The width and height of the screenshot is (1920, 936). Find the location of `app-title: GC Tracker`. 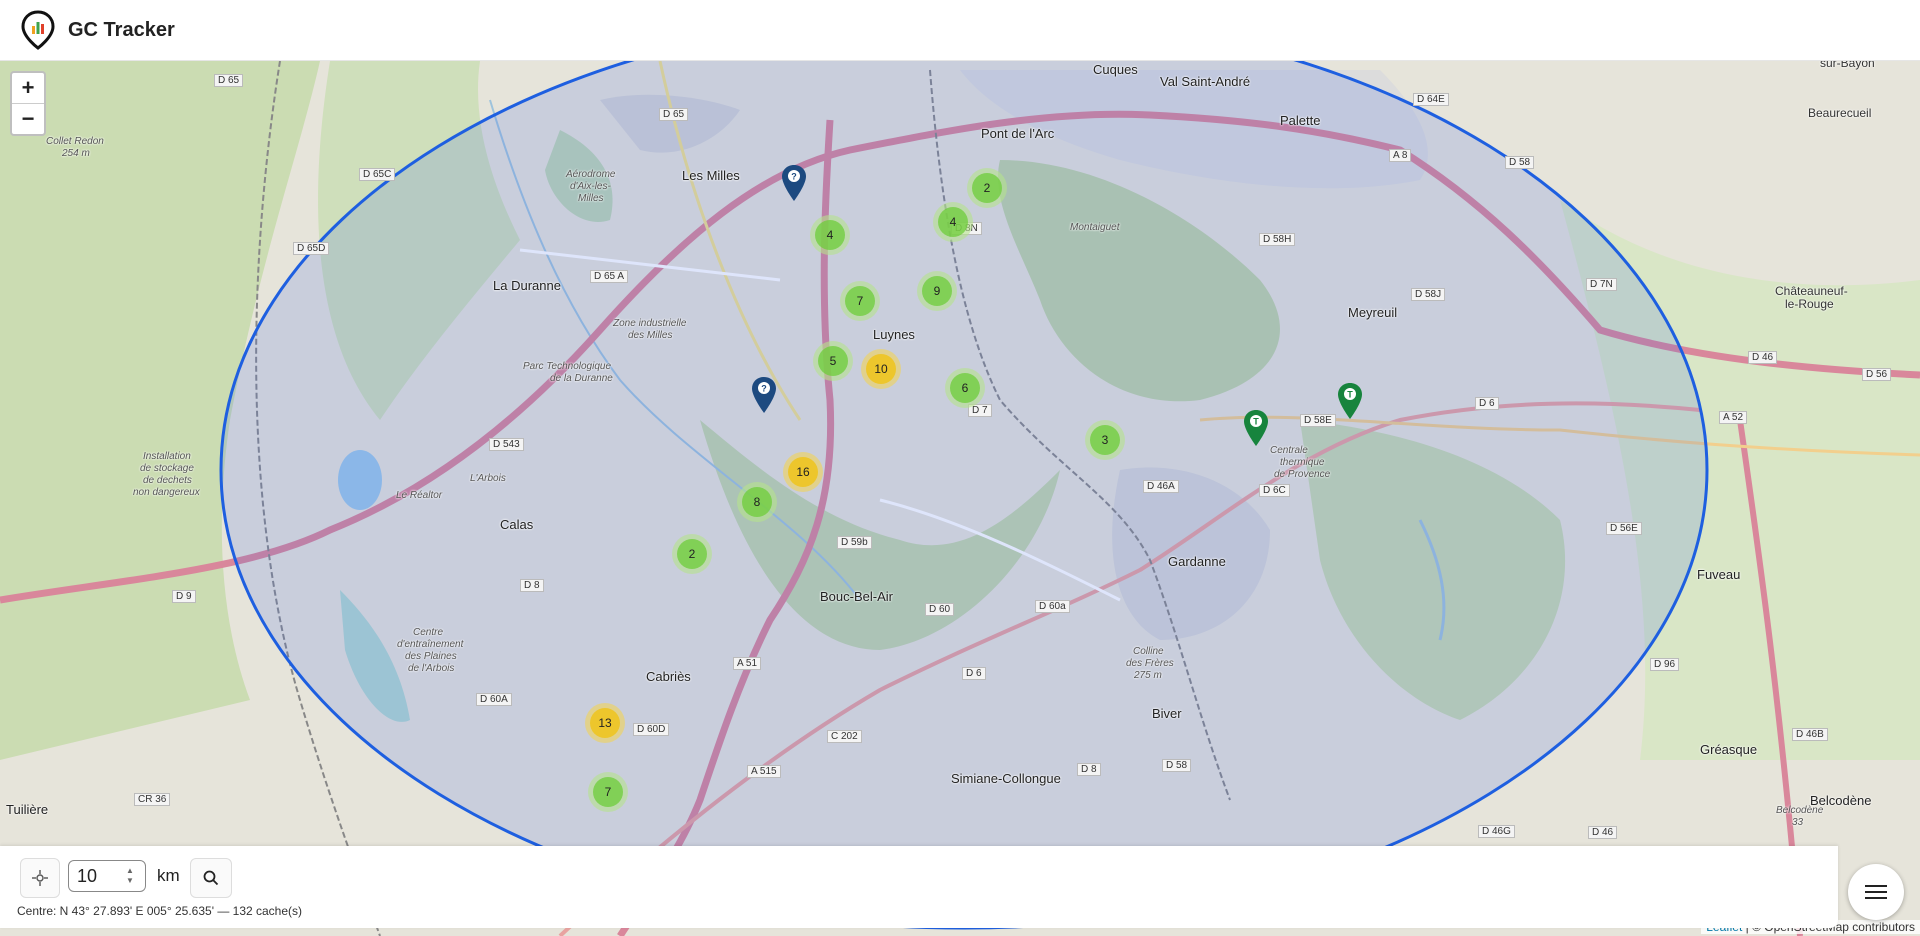

app-title: GC Tracker is located at coordinates (121, 29).